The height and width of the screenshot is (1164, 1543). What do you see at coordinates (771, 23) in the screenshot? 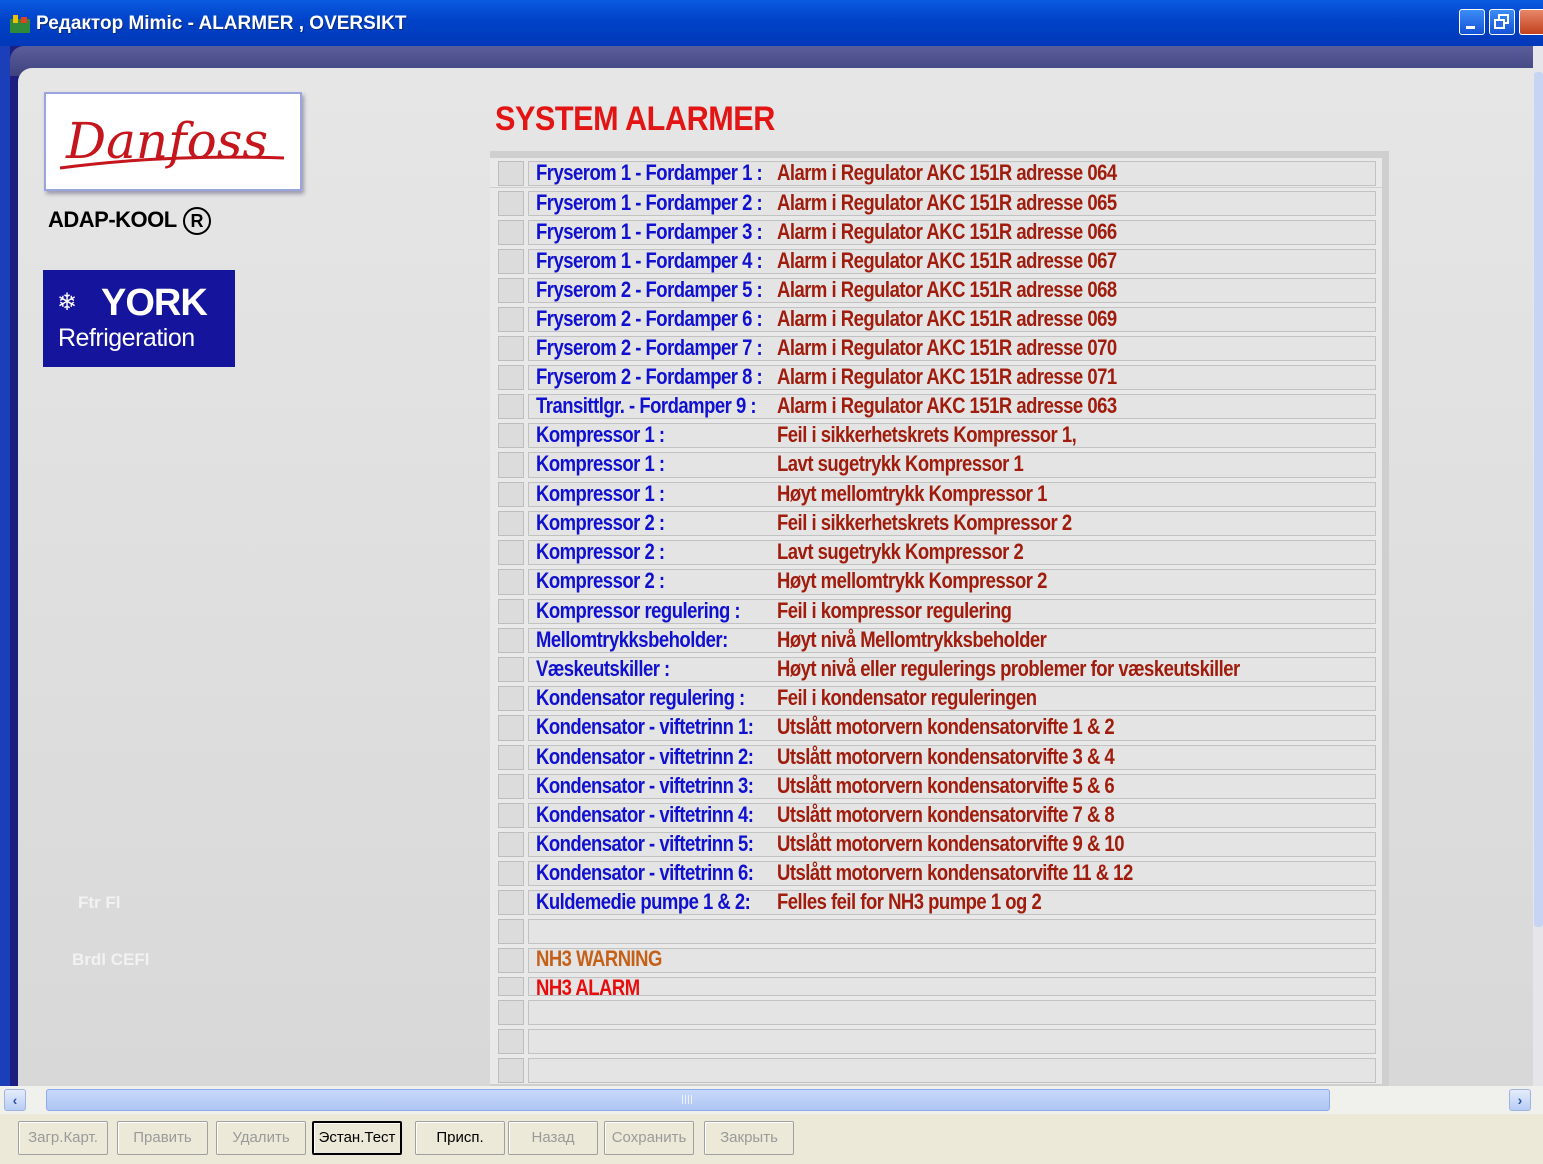
I see `title-bar: Редактор Mimic - ALARMER , OVERSIKT` at bounding box center [771, 23].